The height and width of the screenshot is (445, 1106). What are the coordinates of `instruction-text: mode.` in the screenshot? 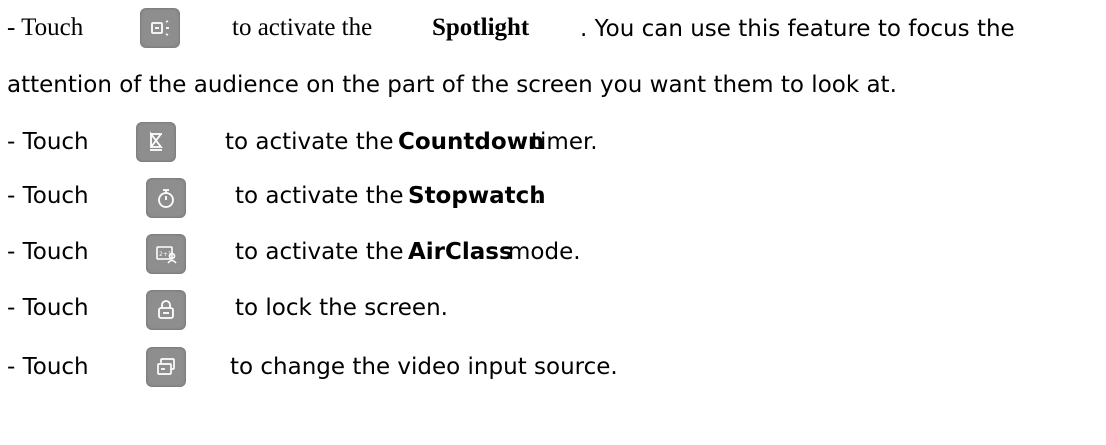 It's located at (544, 252).